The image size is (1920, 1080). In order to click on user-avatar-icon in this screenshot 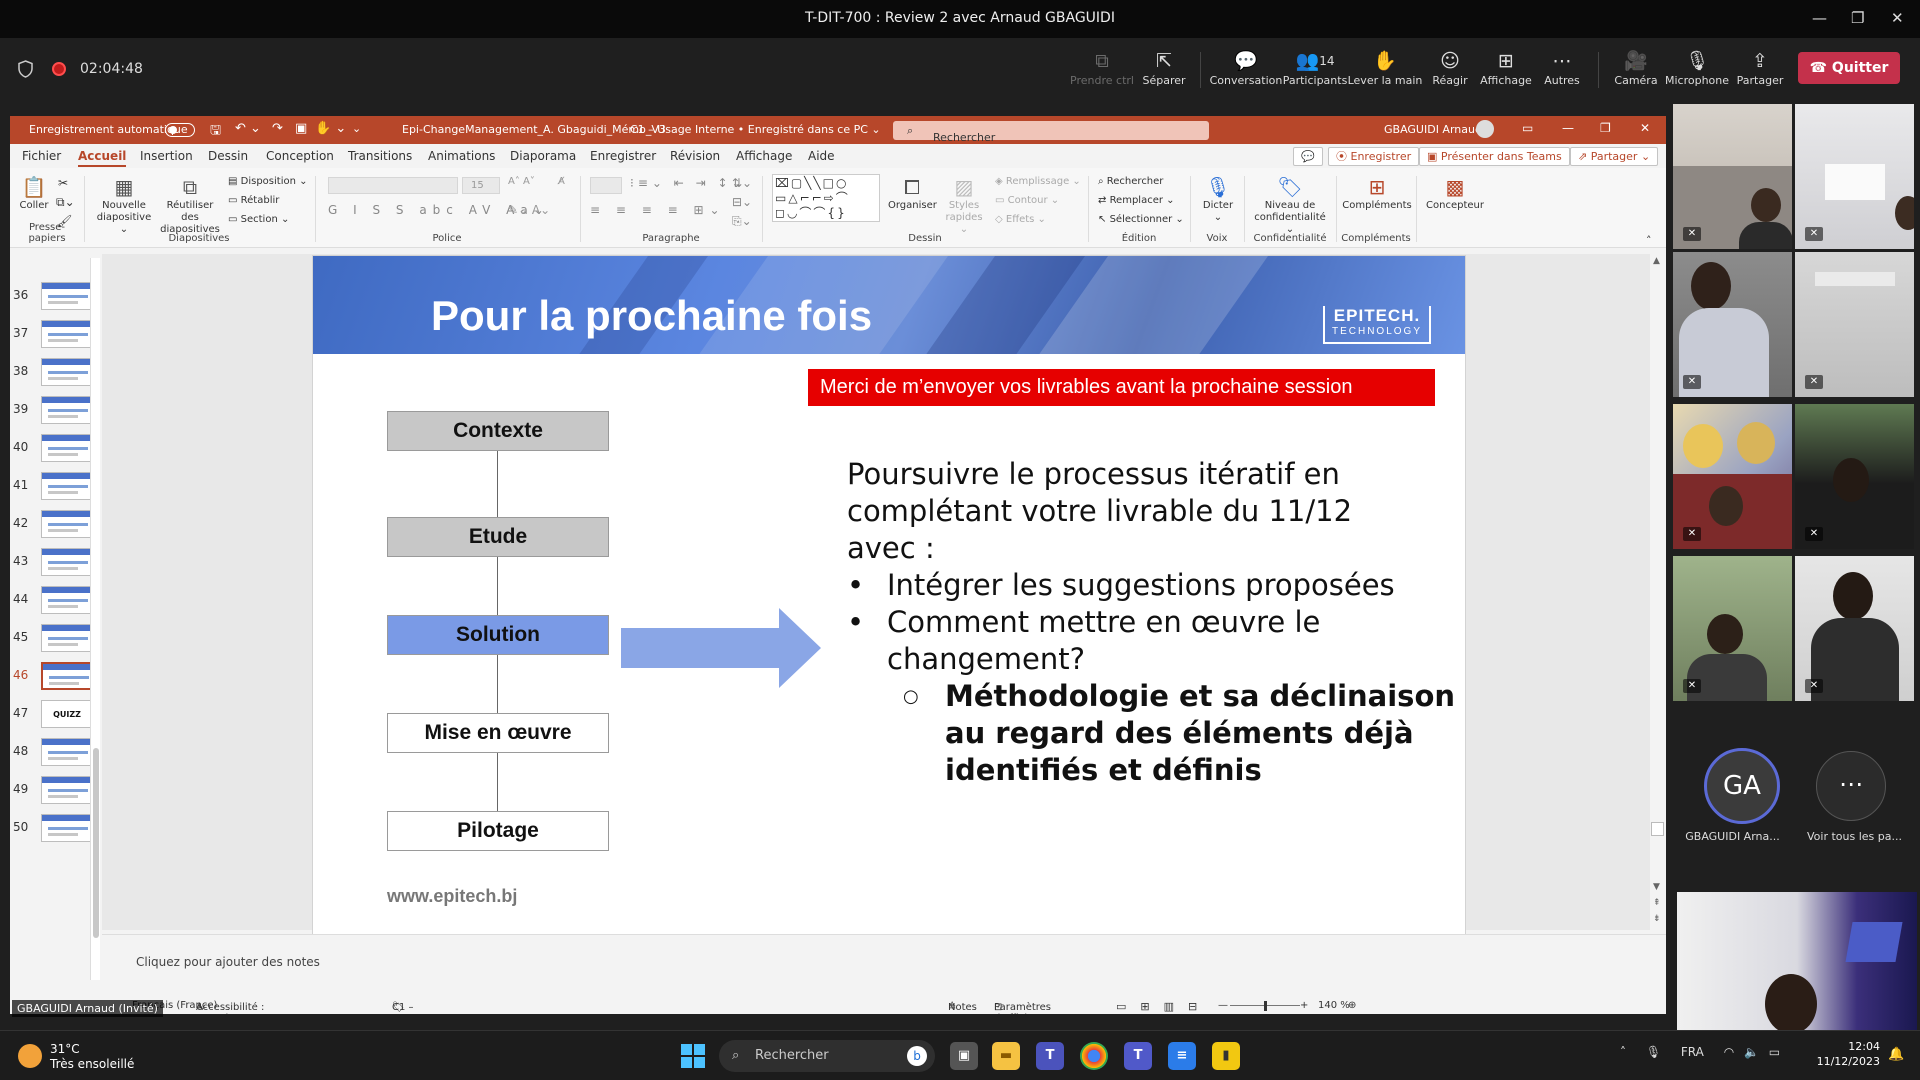, I will do `click(1485, 129)`.